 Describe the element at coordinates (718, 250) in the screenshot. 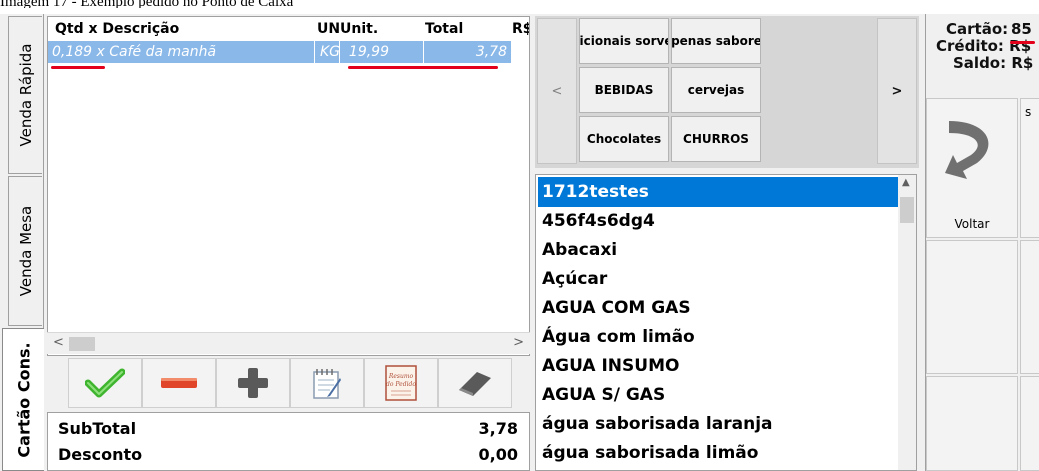

I see `list-item: Abacaxi` at that location.